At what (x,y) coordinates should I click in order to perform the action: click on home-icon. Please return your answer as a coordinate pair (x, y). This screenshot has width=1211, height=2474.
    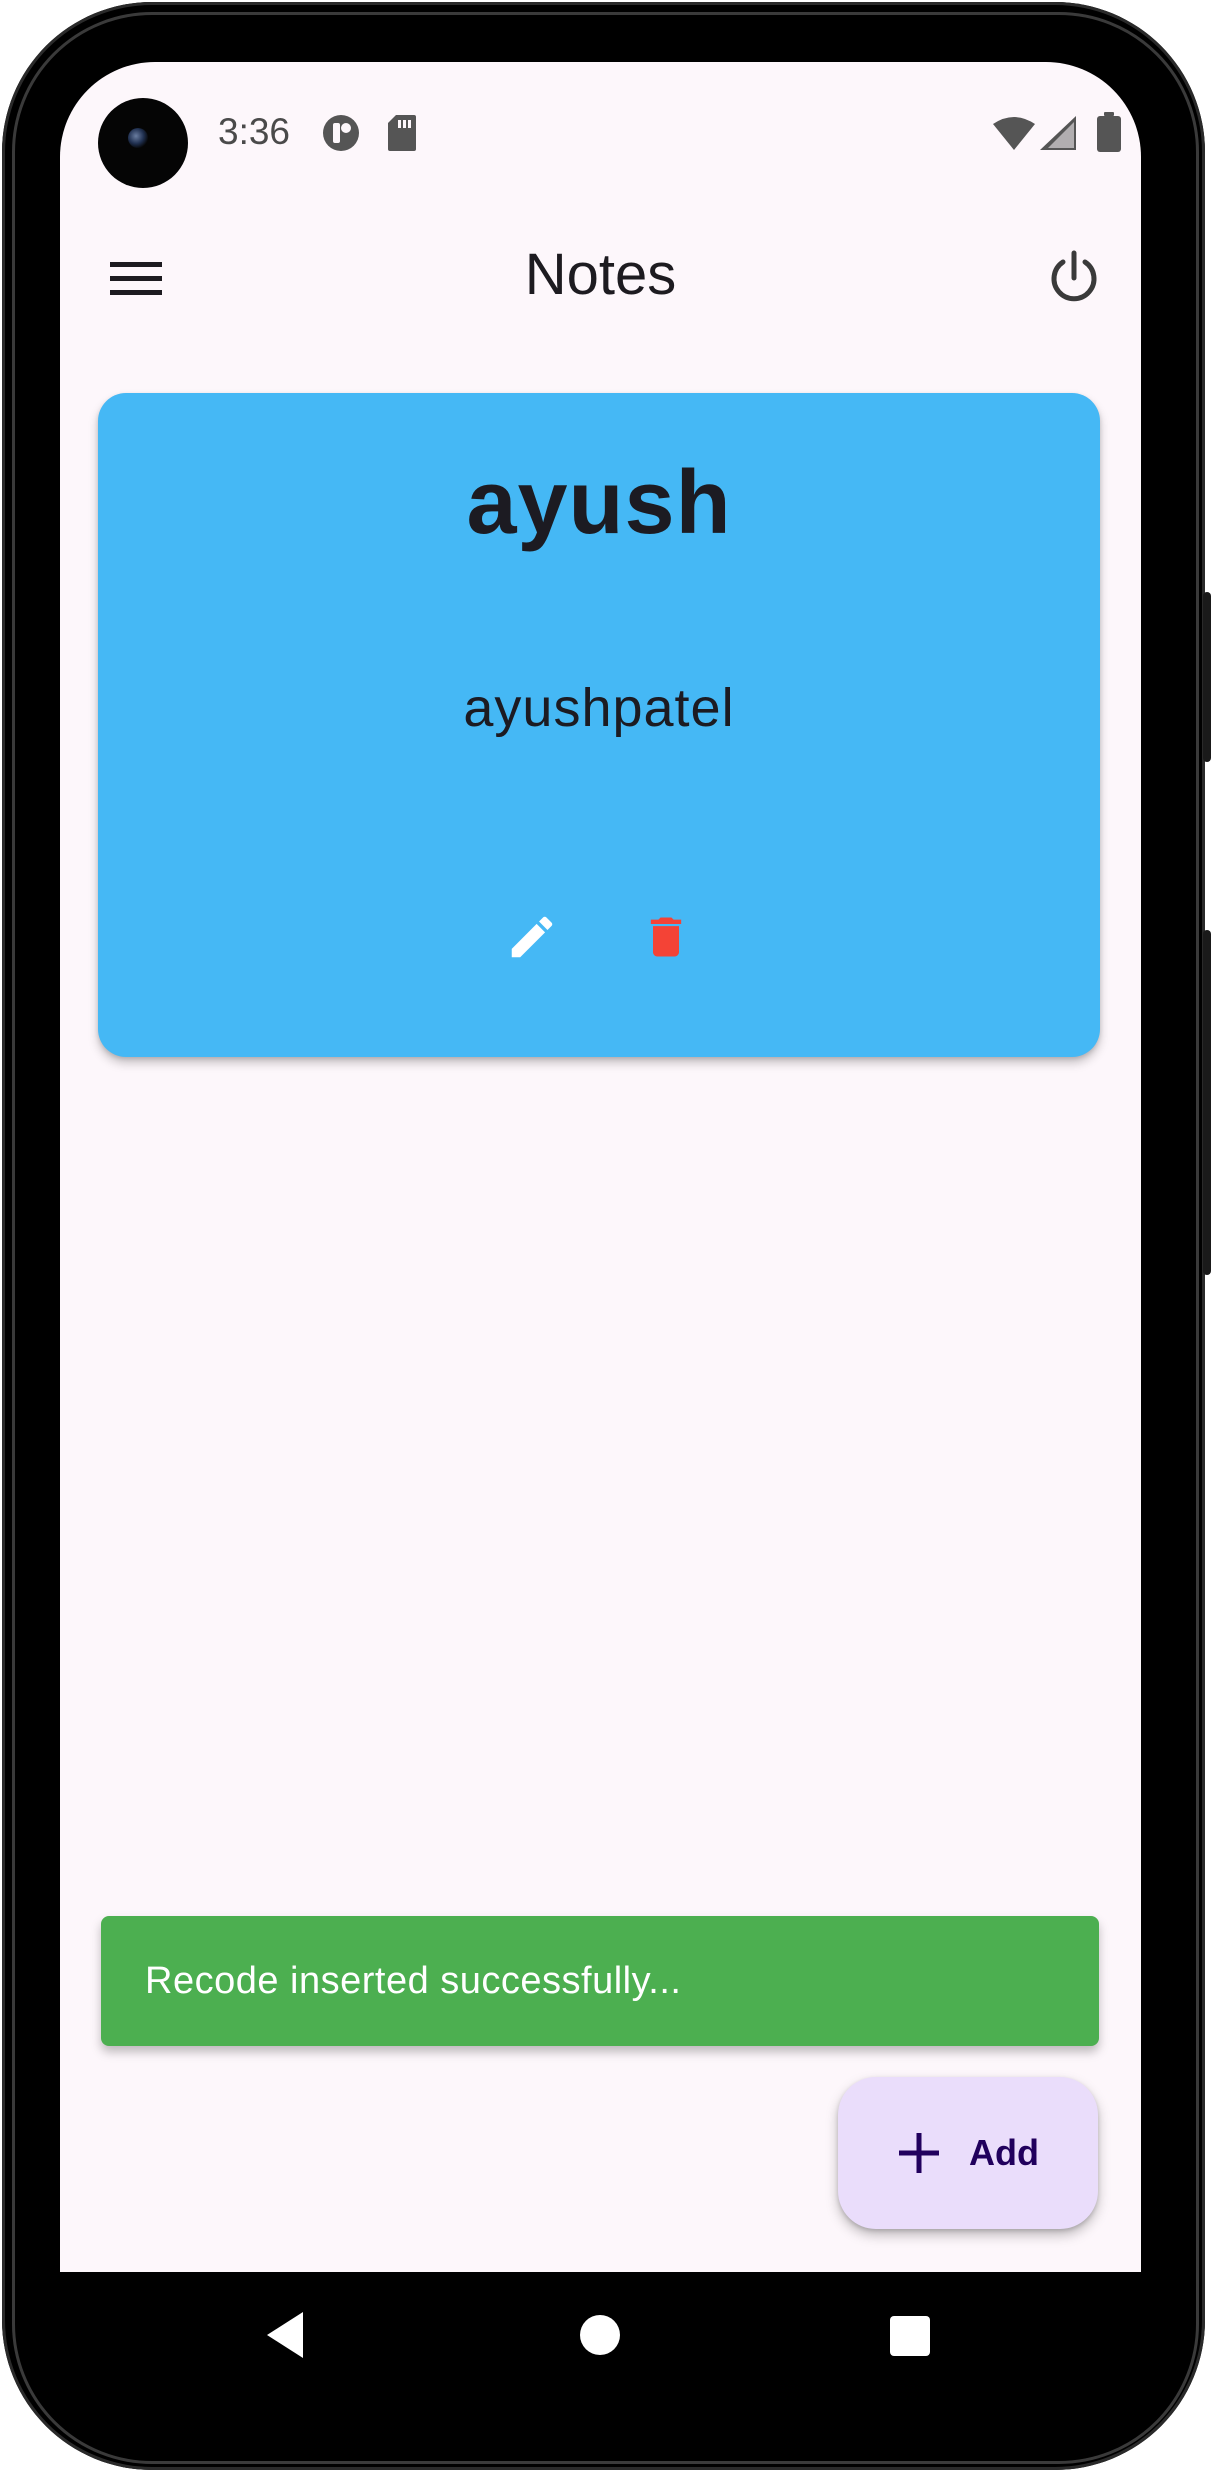
    Looking at the image, I should click on (600, 2335).